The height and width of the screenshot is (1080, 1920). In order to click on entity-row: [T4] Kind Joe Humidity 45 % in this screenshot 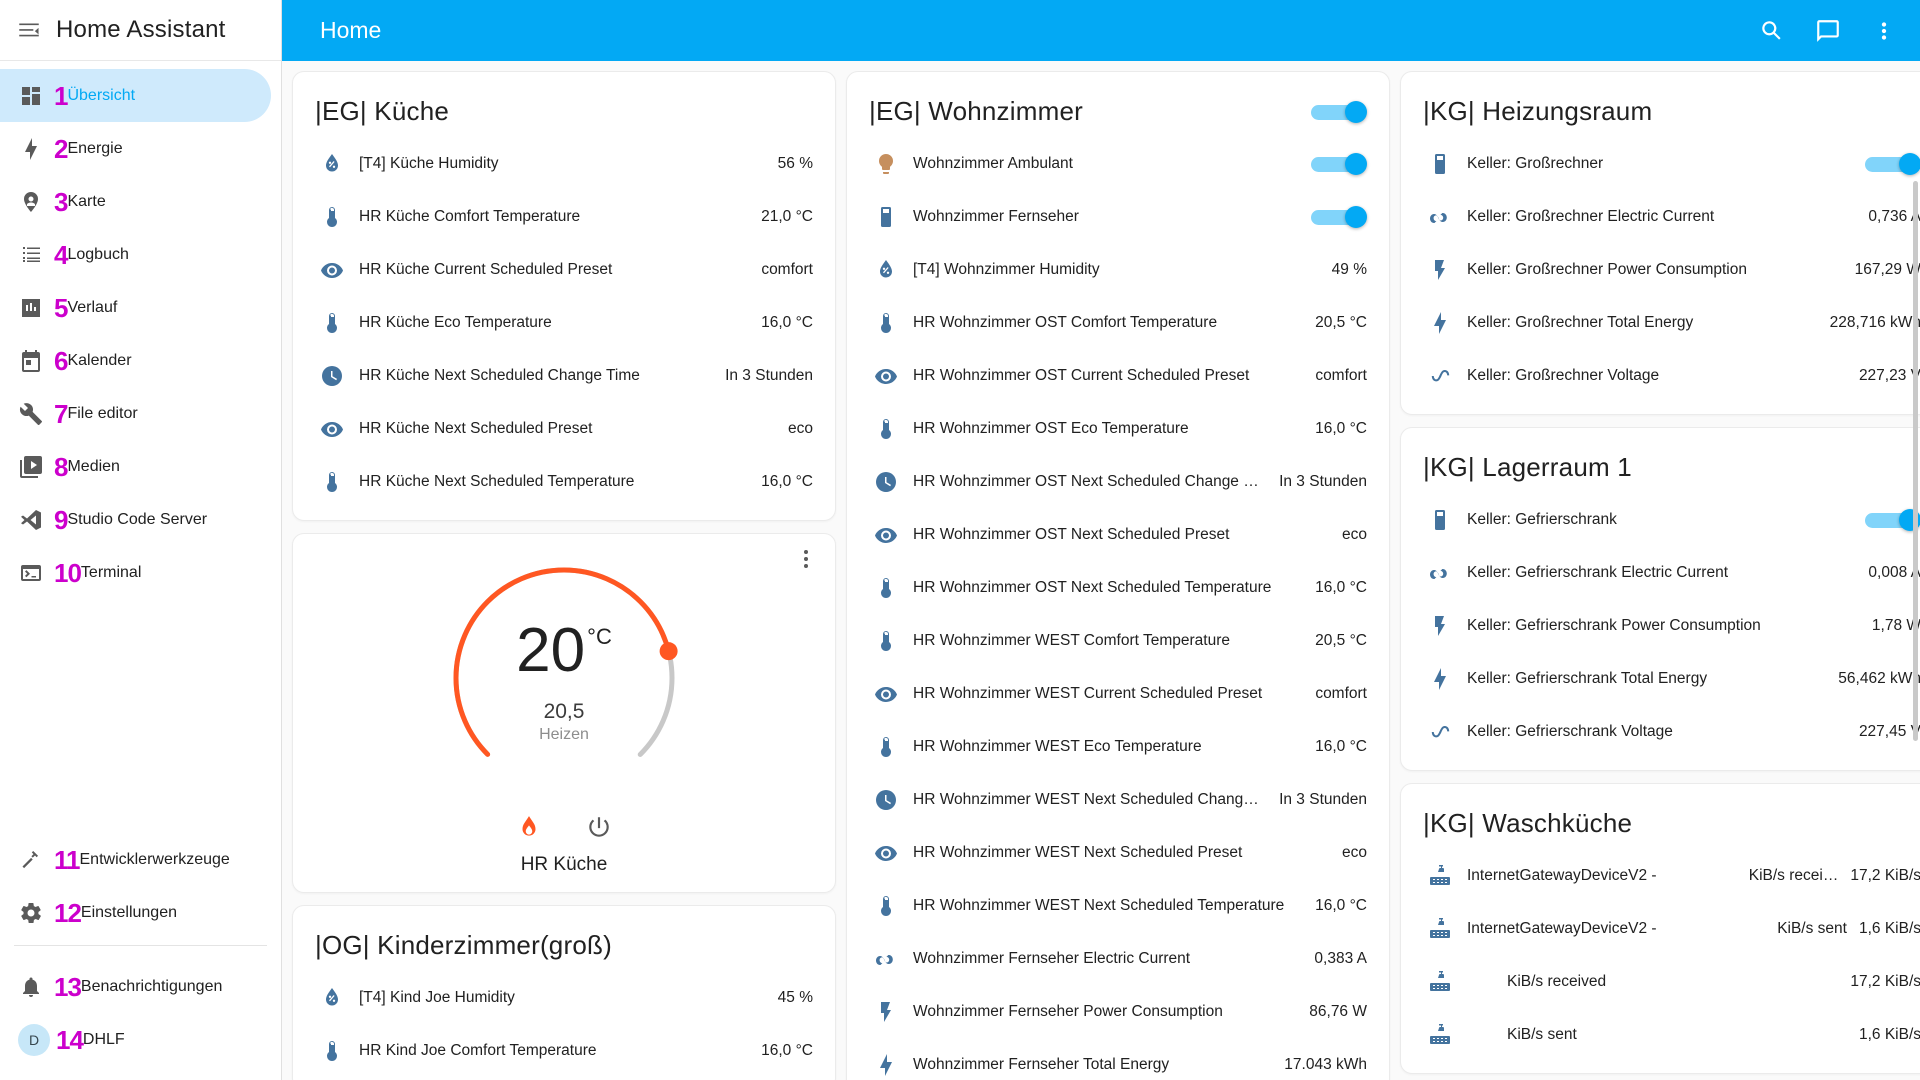, I will do `click(564, 997)`.